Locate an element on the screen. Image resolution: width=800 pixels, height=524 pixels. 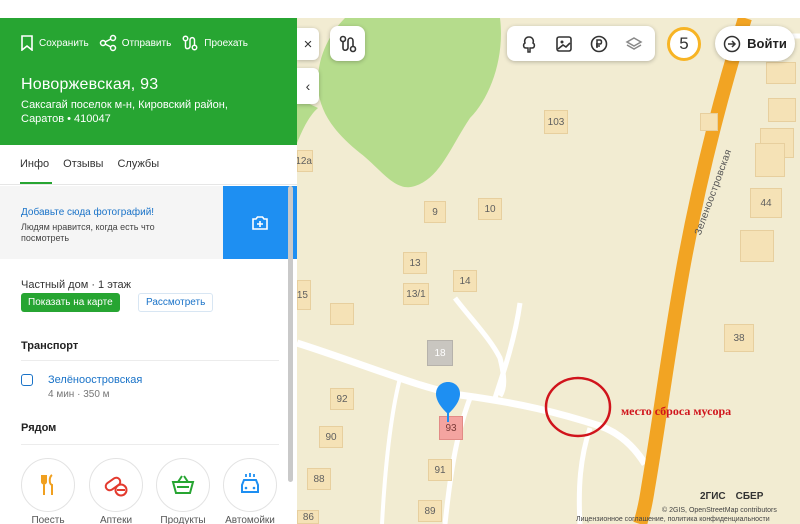
nearby-pharmacy-circle is located at coordinates (116, 485).